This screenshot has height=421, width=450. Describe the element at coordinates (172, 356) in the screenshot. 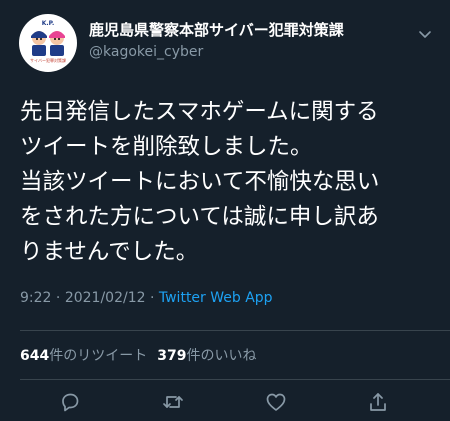

I see `like-count: 379` at that location.